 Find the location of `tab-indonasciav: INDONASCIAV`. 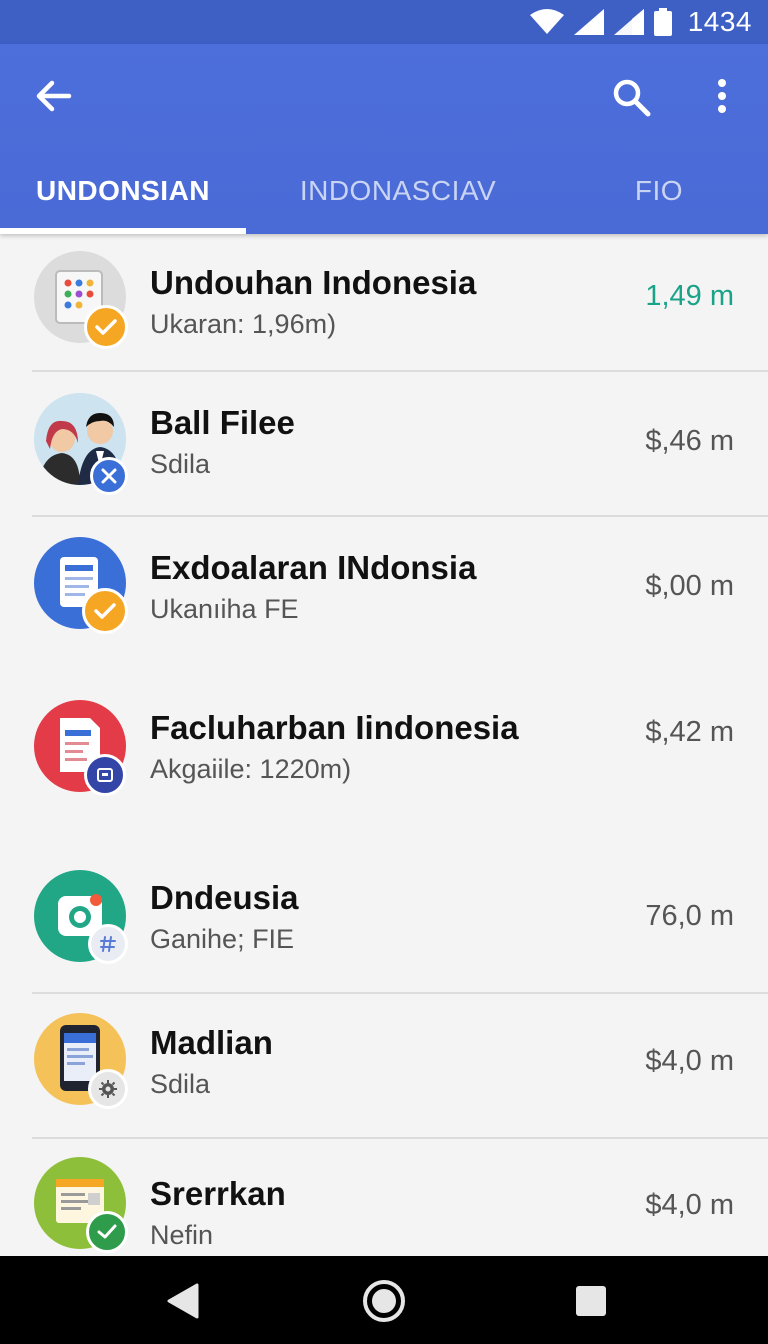

tab-indonasciav: INDONASCIAV is located at coordinates (398, 191).